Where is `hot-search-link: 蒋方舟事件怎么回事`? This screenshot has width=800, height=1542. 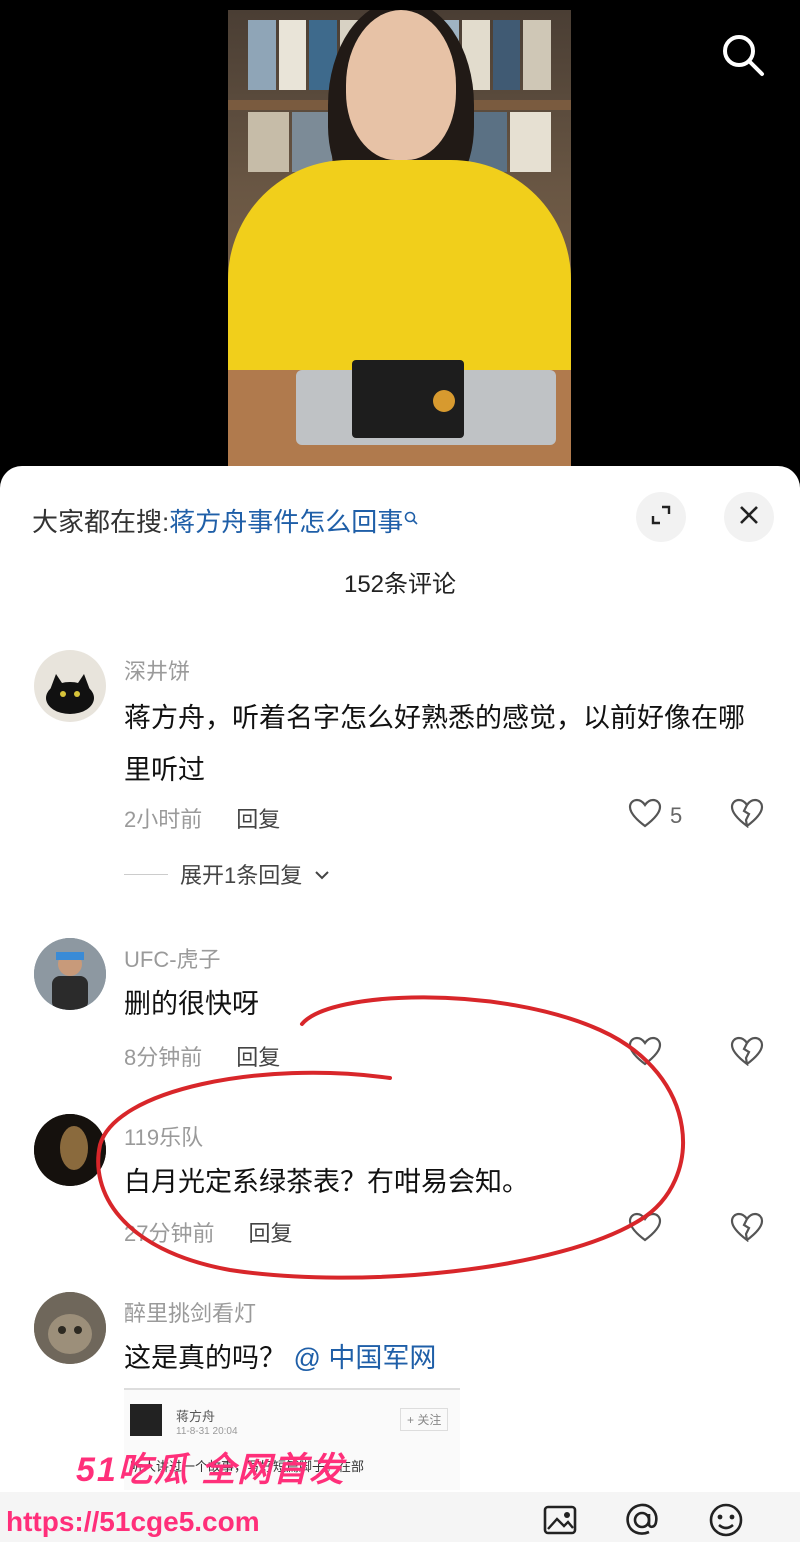 hot-search-link: 蒋方舟事件怎么回事 is located at coordinates (286, 522).